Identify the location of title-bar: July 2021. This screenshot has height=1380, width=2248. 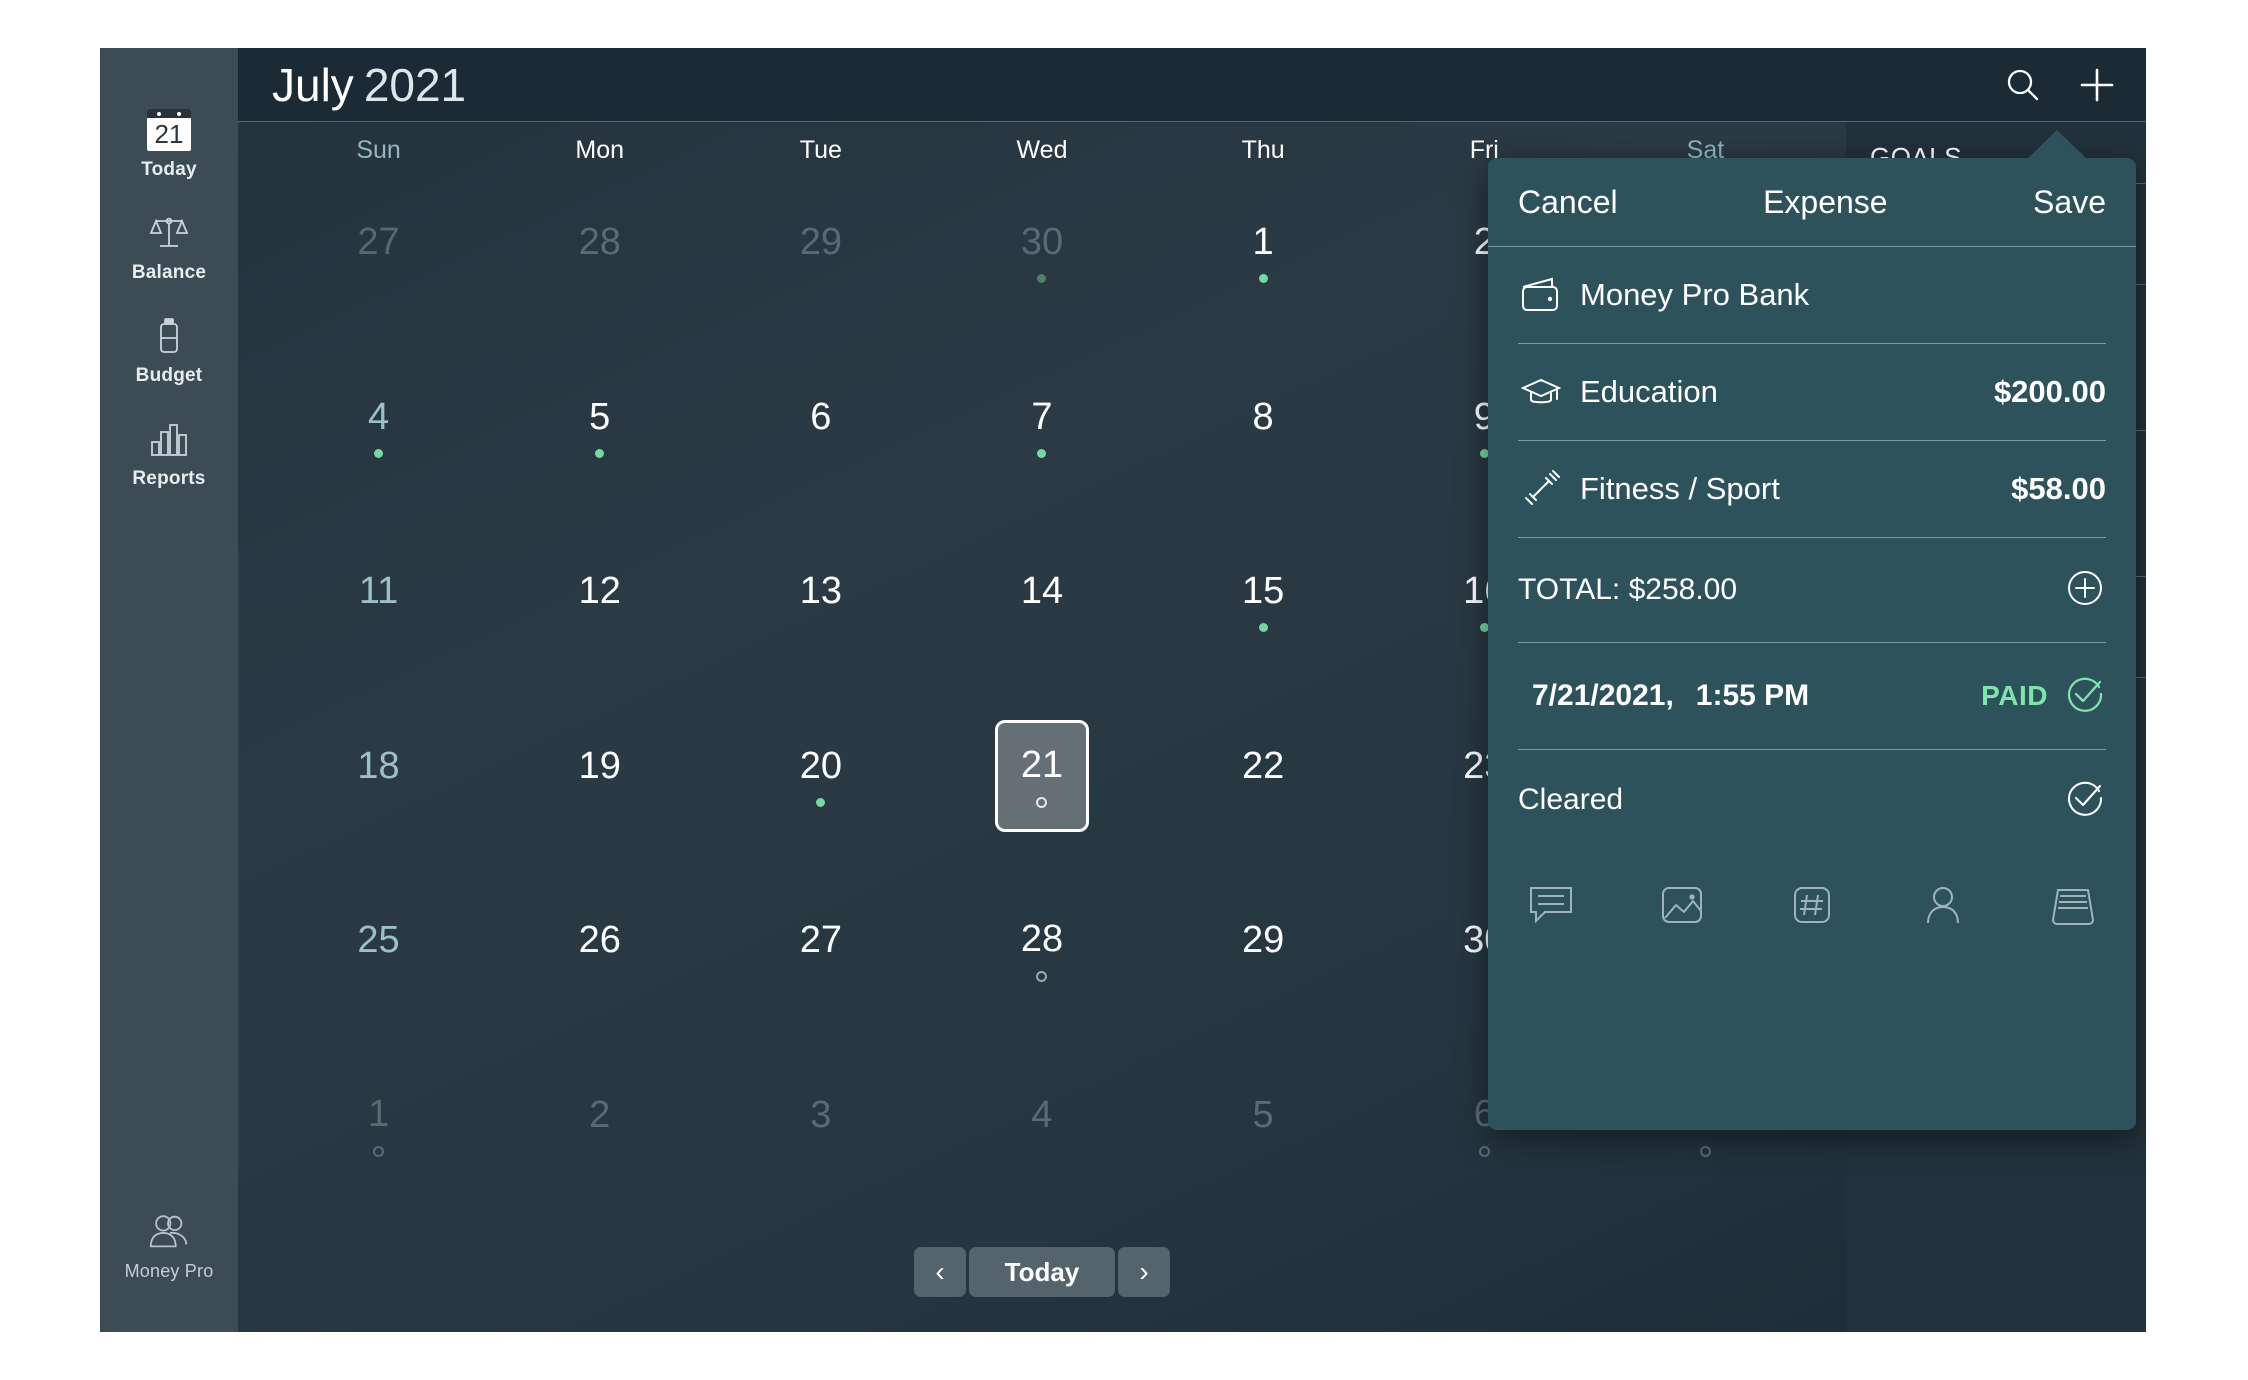
(1192, 85).